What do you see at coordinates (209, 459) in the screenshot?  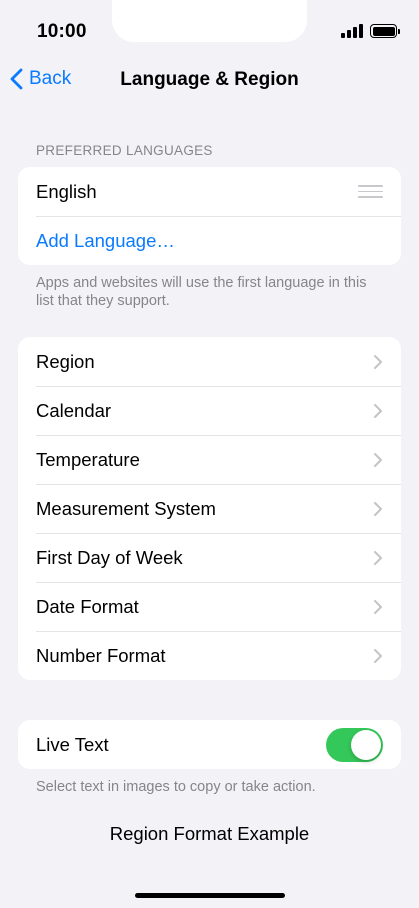 I see `temperature-row: Temperature` at bounding box center [209, 459].